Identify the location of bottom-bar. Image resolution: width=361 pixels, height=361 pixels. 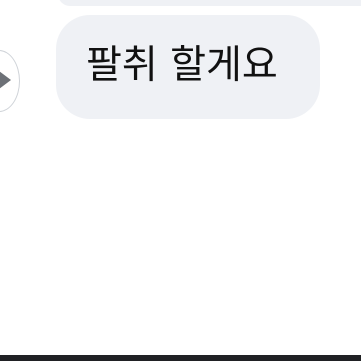
(180, 358).